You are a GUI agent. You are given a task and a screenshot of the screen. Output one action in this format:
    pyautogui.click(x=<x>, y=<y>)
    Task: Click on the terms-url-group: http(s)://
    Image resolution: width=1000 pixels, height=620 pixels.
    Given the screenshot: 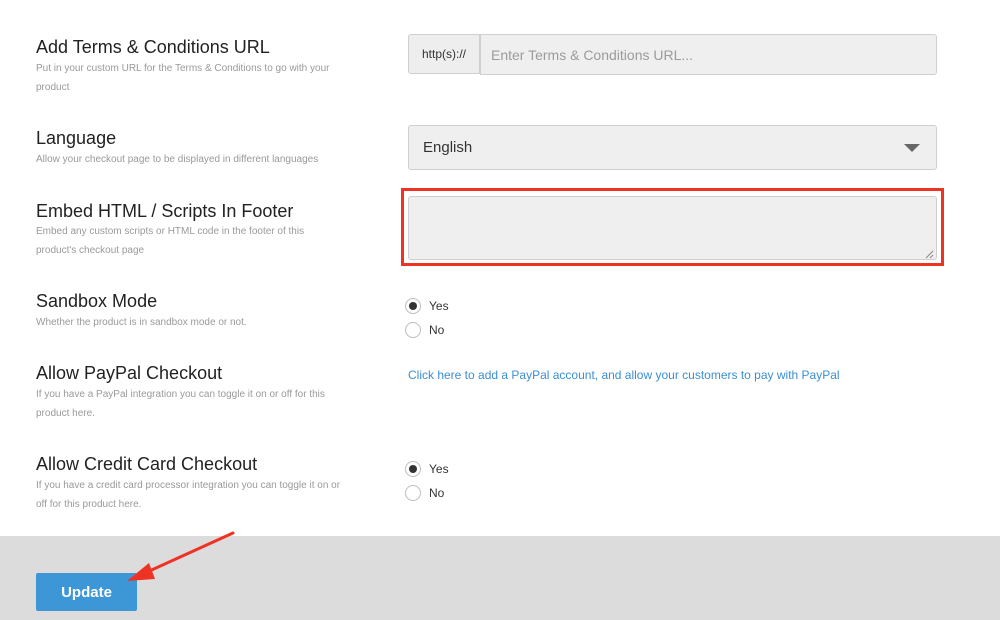 What is the action you would take?
    pyautogui.click(x=672, y=54)
    